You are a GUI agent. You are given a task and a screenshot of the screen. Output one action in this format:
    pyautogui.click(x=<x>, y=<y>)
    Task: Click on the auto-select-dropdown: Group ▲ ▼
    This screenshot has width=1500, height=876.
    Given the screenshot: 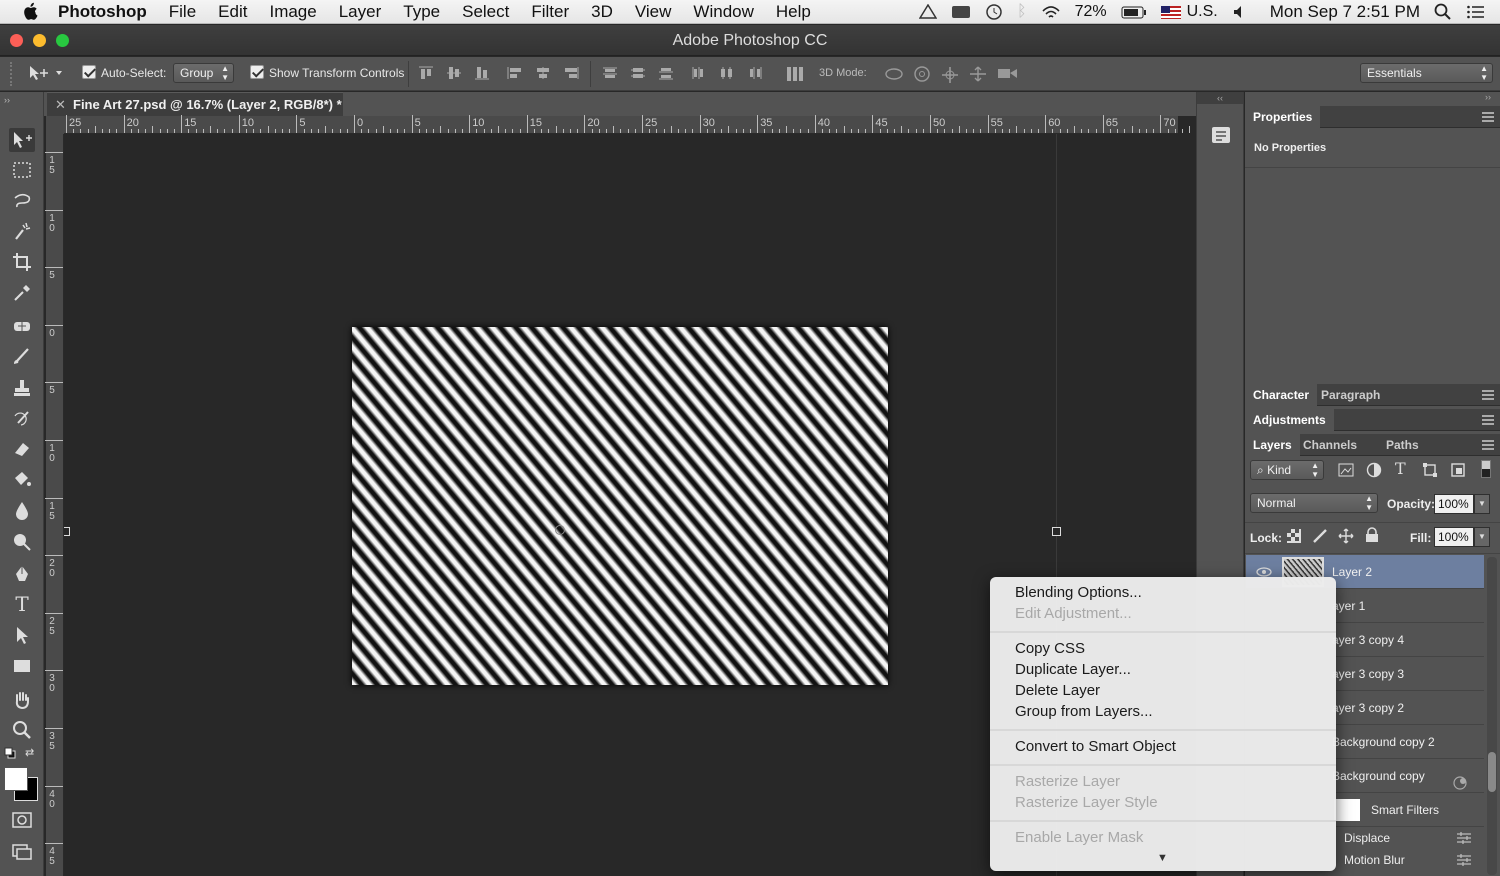 What is the action you would take?
    pyautogui.click(x=203, y=73)
    